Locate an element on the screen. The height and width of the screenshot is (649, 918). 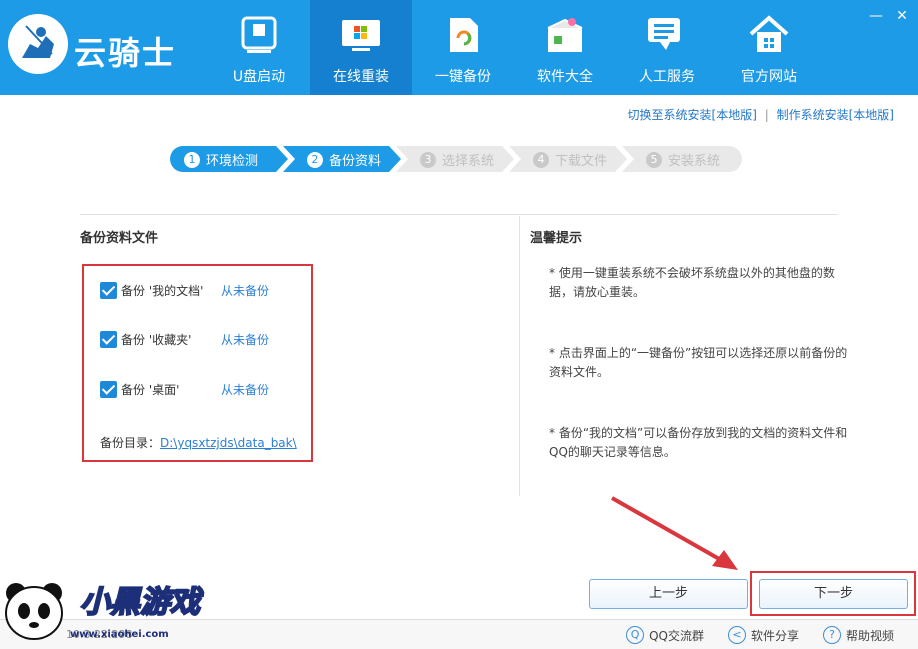
nav-label: 在线重装 is located at coordinates (361, 77).